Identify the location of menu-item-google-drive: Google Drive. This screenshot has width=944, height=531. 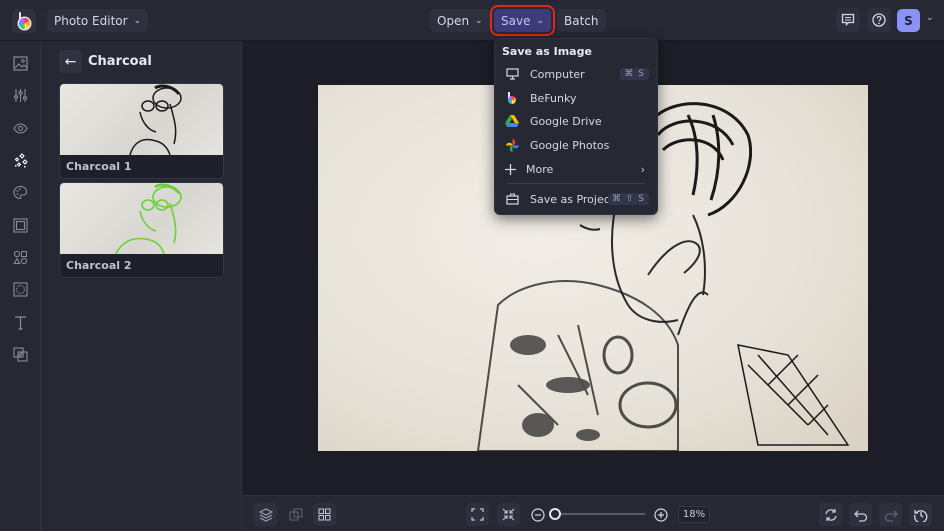
(577, 121).